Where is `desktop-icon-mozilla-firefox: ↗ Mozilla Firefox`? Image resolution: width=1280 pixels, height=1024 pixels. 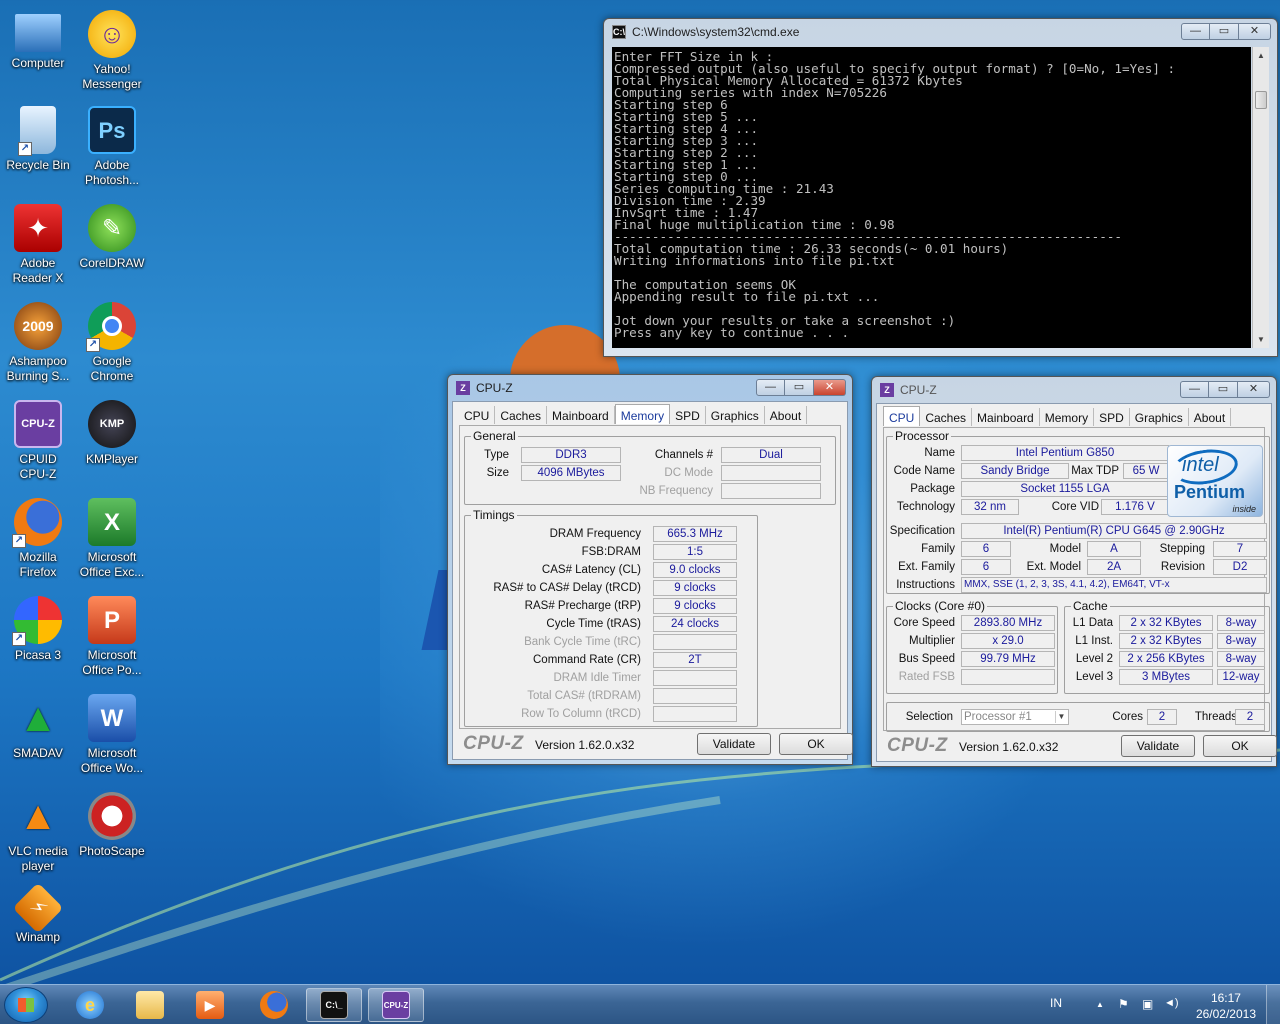 desktop-icon-mozilla-firefox: ↗ Mozilla Firefox is located at coordinates (38, 539).